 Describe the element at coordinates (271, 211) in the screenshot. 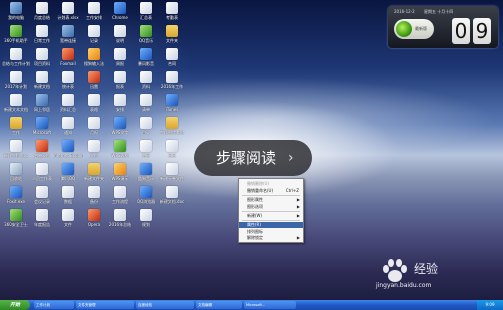

I see `menu-separator` at that location.